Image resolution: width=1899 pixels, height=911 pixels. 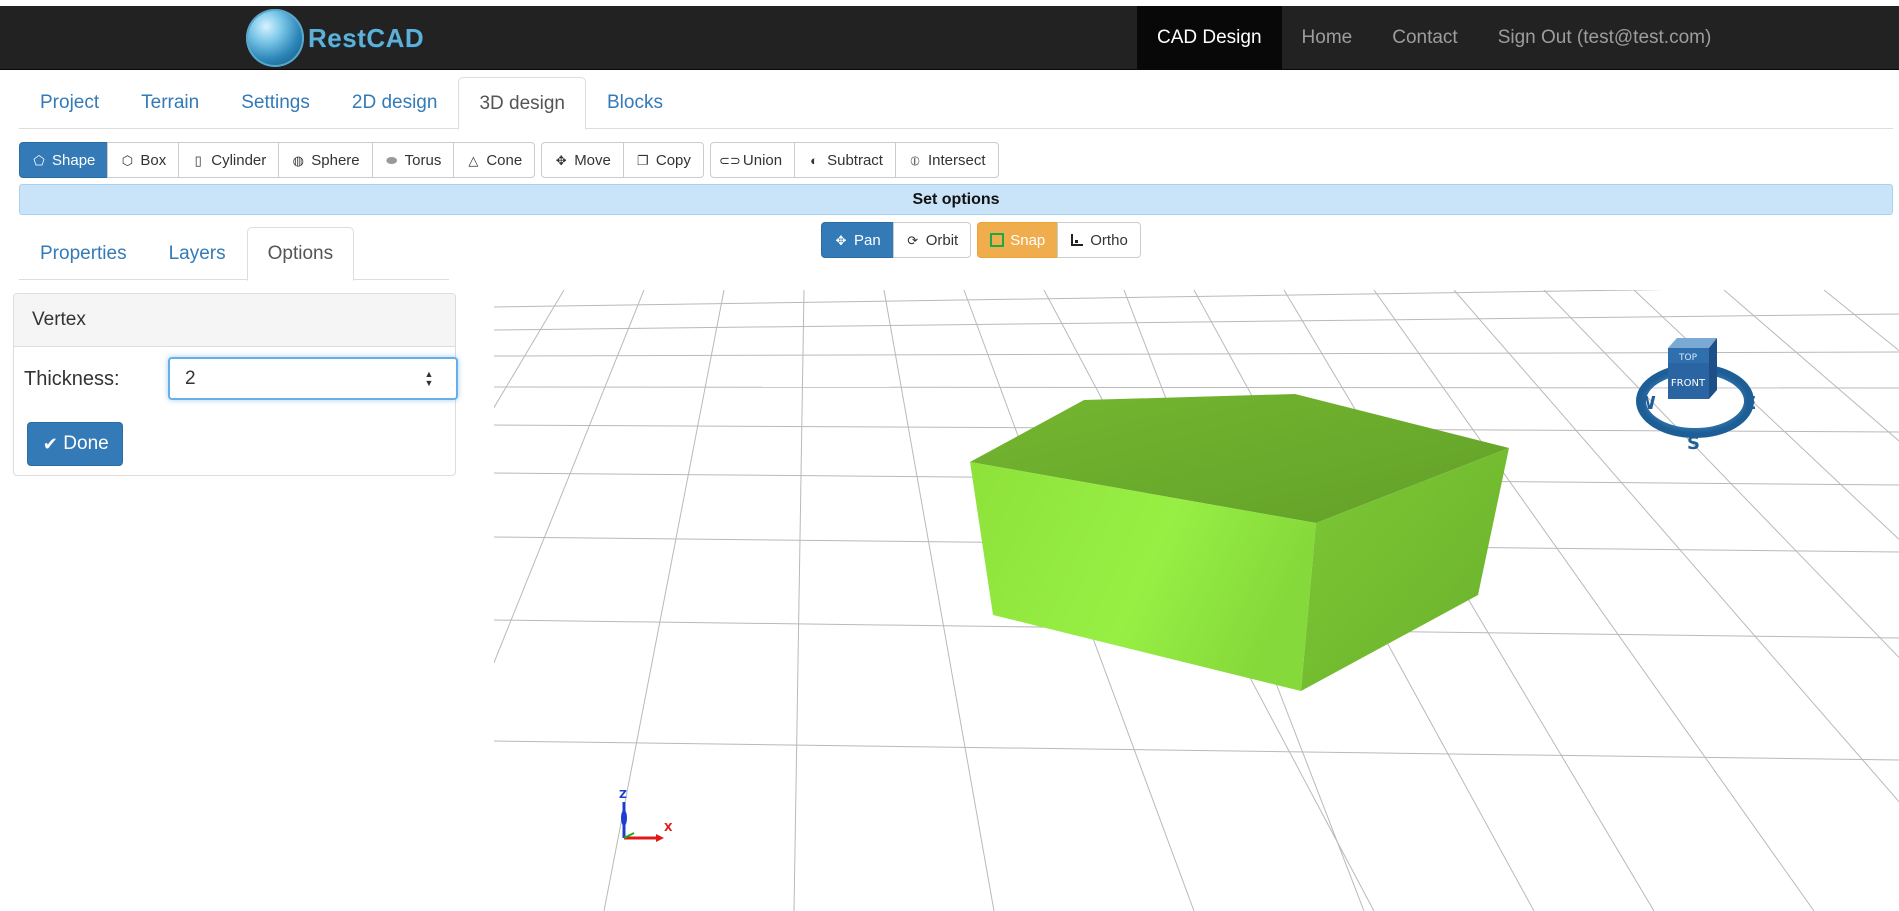 What do you see at coordinates (413, 160) in the screenshot?
I see `torus-button: ⬬ Torus` at bounding box center [413, 160].